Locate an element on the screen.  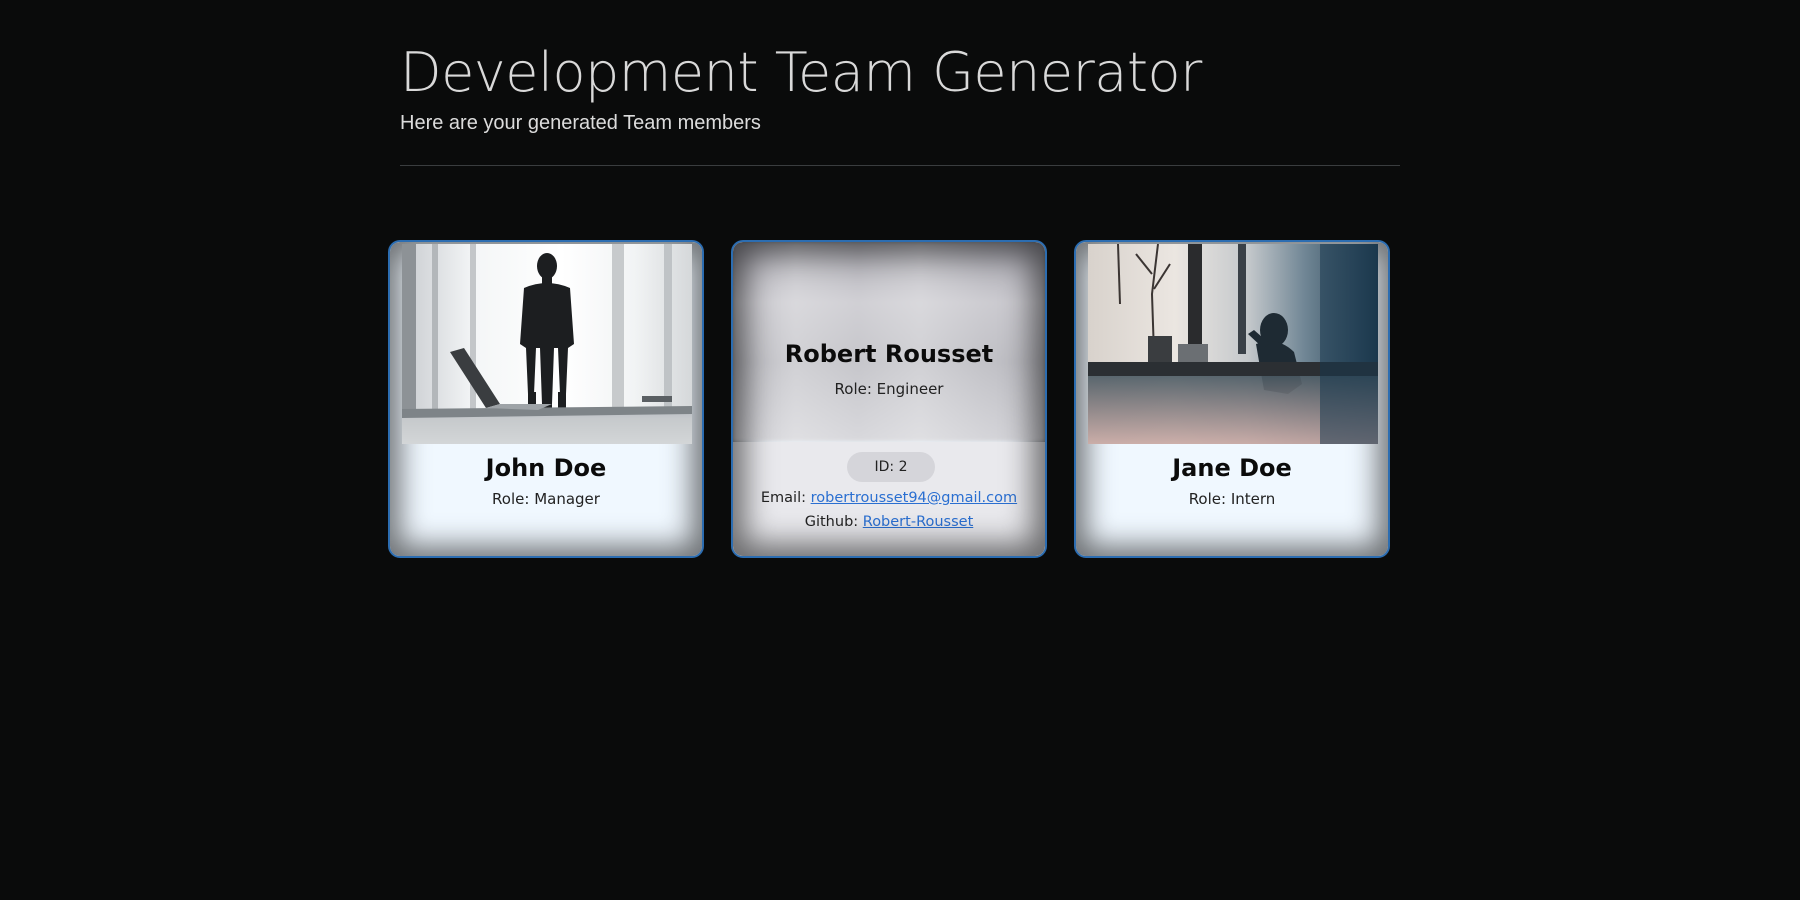
member-id-badge: ID: 2 is located at coordinates (891, 467).